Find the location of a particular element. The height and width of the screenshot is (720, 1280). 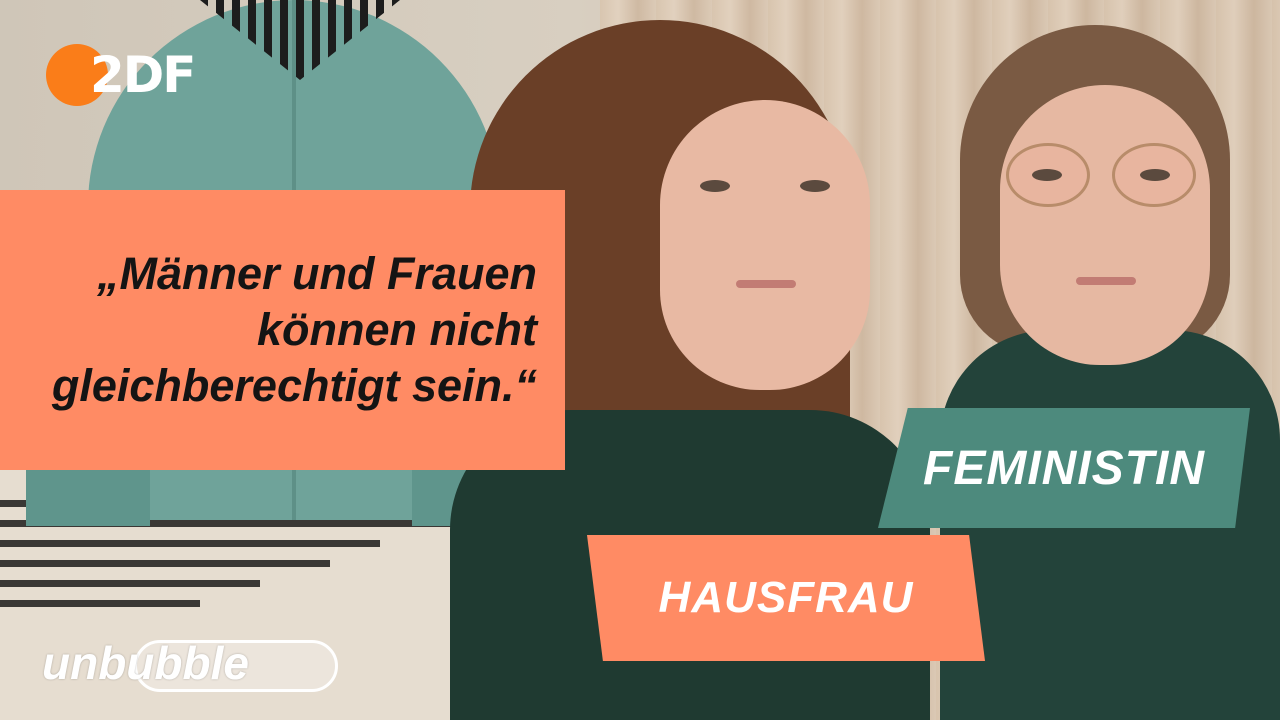

zdf-logo-text: 2DF is located at coordinates (143, 75).